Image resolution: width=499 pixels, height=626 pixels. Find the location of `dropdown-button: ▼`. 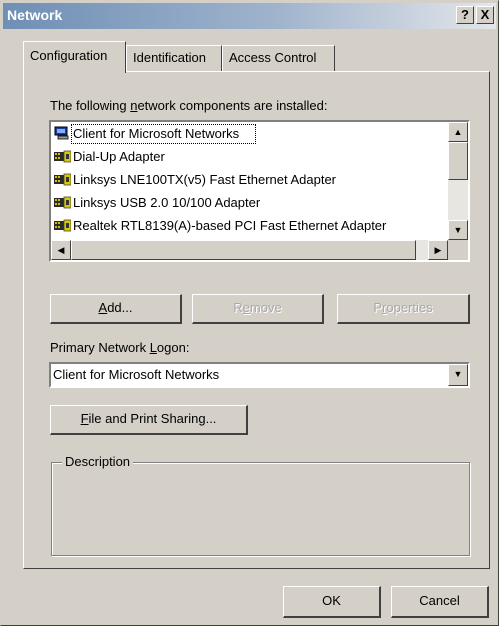

dropdown-button: ▼ is located at coordinates (458, 375).